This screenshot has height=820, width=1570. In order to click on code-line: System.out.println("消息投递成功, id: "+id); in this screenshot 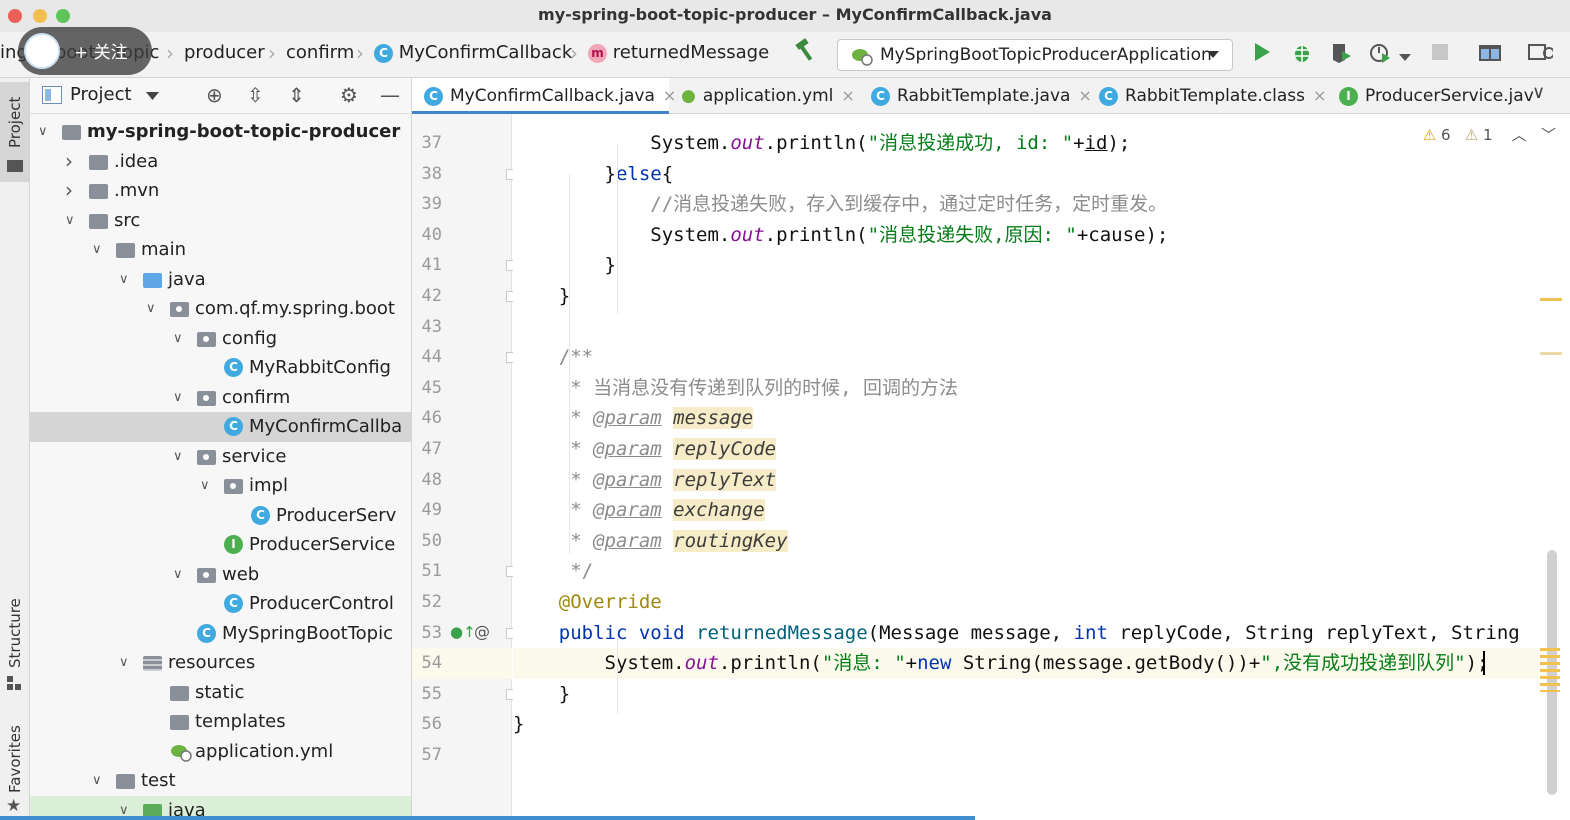, I will do `click(1033, 143)`.